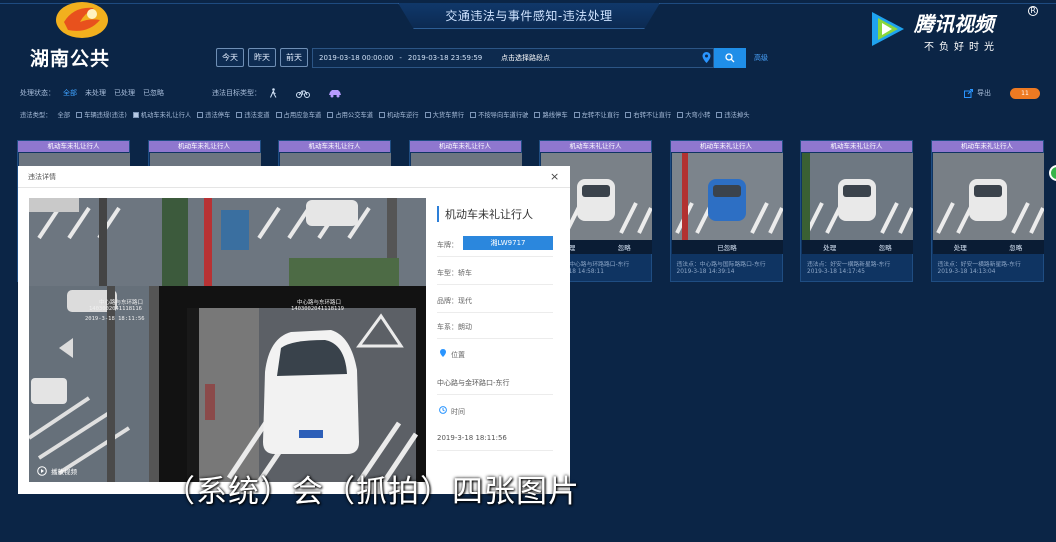 This screenshot has width=1056, height=542. What do you see at coordinates (42, 177) in the screenshot?
I see `modal-title: 违法详情` at bounding box center [42, 177].